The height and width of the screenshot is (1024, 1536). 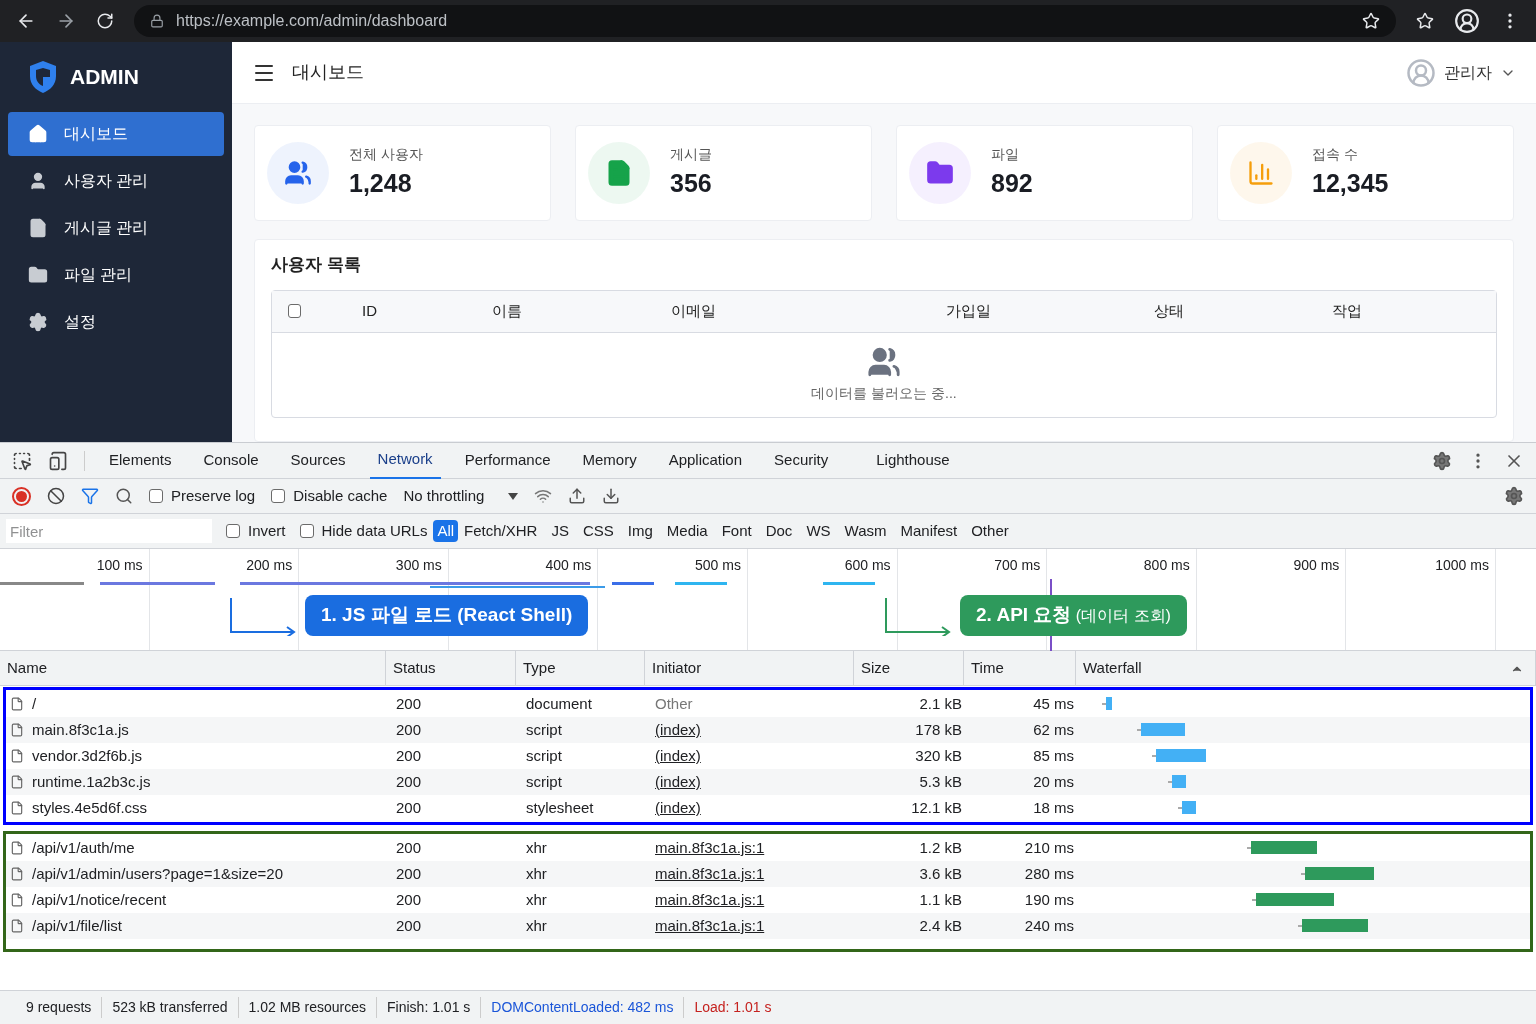 I want to click on type-filter: Other, so click(x=990, y=531).